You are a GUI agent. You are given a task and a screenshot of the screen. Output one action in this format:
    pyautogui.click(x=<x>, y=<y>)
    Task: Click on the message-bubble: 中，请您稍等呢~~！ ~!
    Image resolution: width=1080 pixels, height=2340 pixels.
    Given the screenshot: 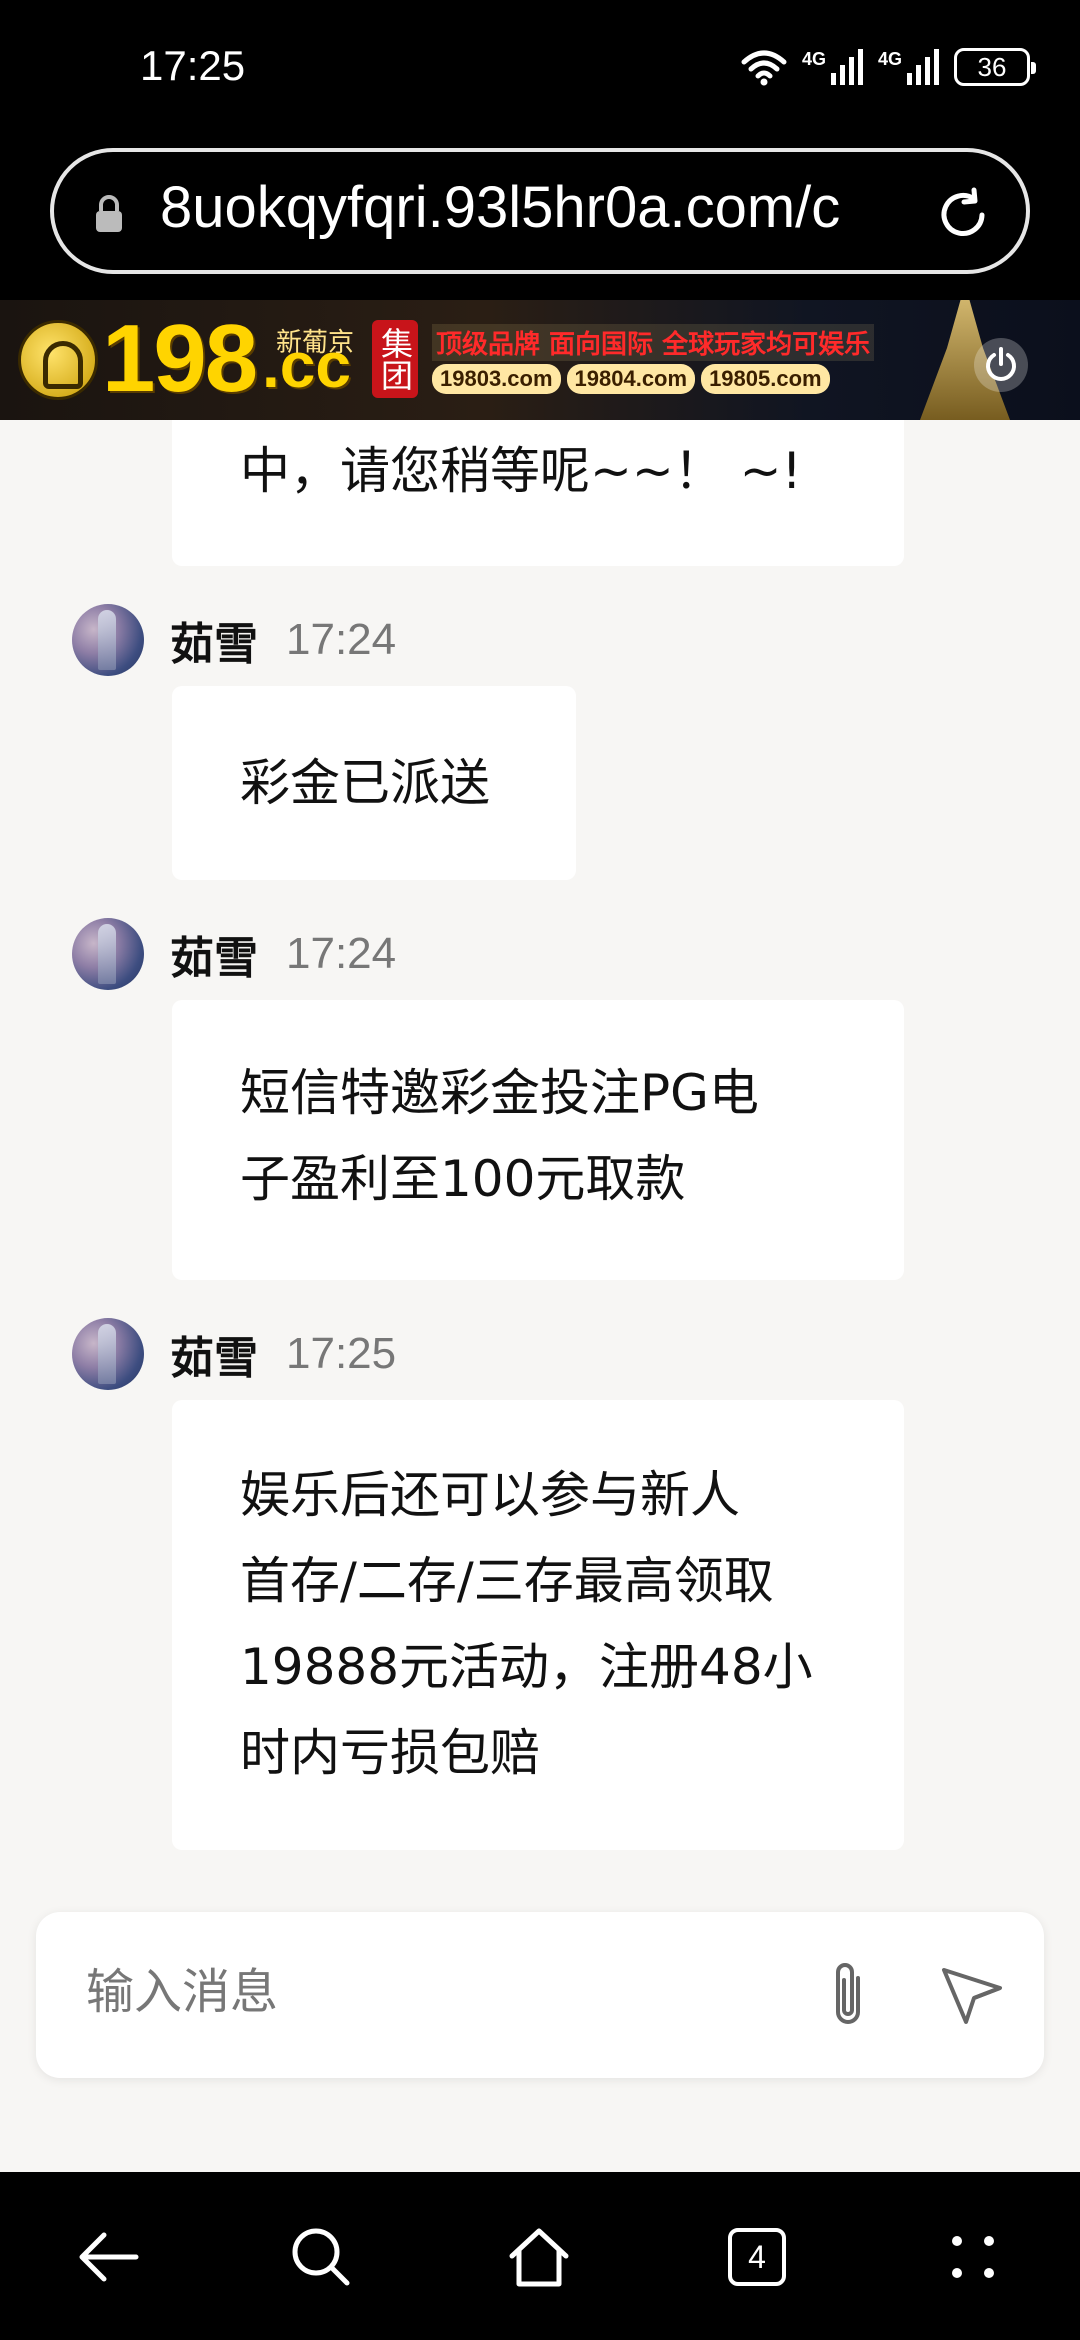 What is the action you would take?
    pyautogui.click(x=538, y=493)
    